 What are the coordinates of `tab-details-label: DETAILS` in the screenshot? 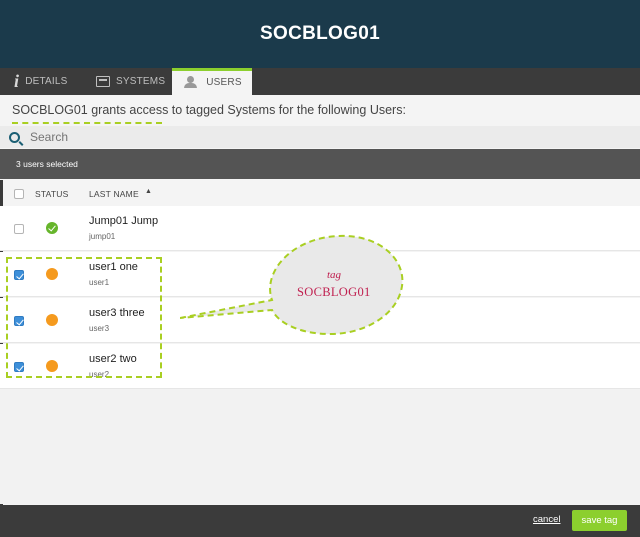 It's located at (46, 81).